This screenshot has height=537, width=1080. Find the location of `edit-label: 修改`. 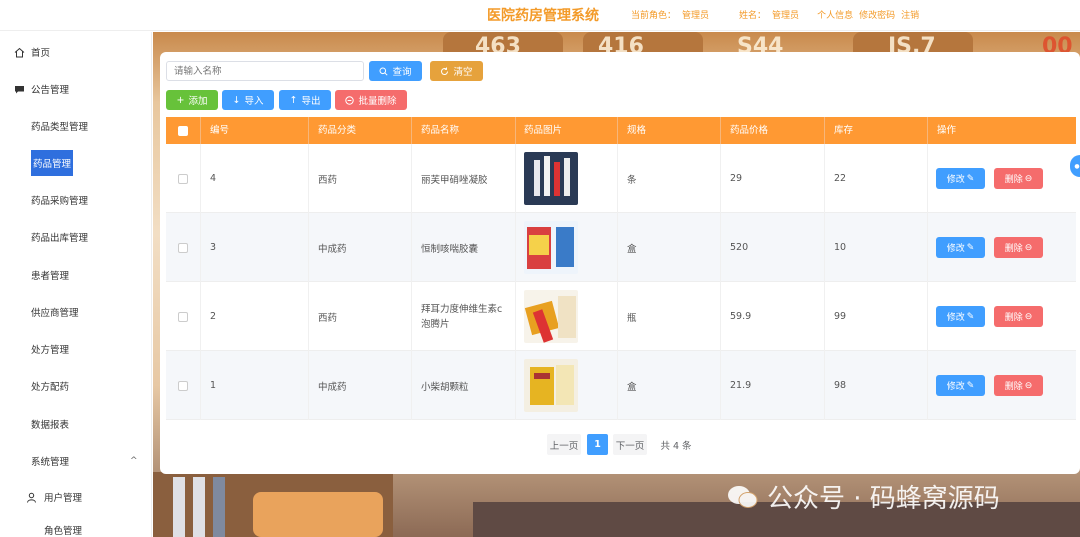

edit-label: 修改 is located at coordinates (955, 387).